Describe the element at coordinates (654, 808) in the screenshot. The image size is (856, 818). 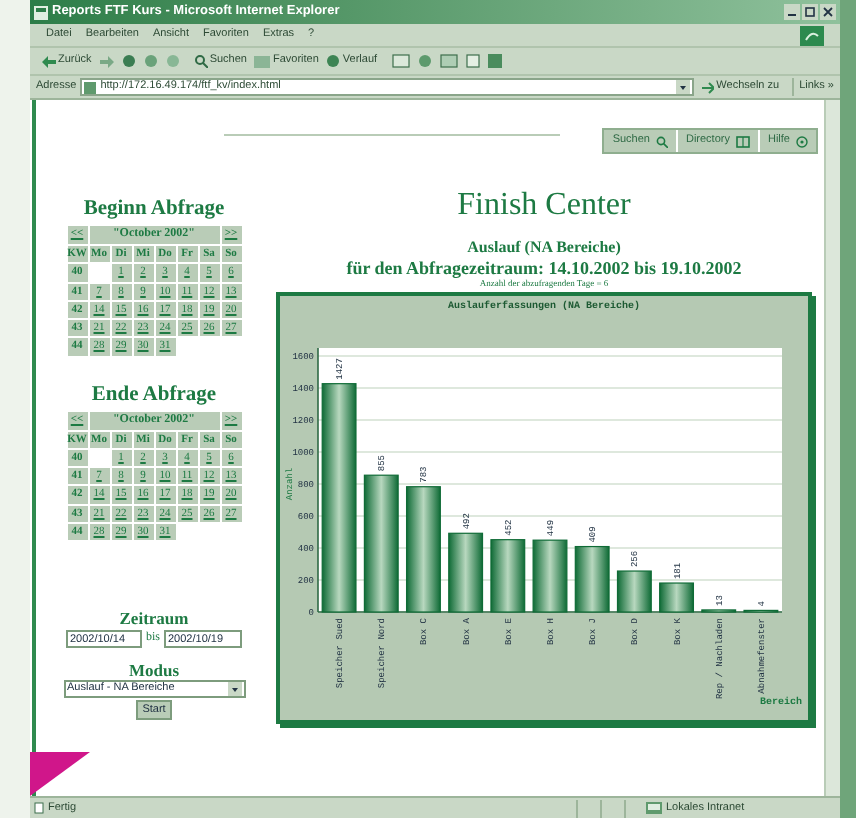
I see `network-icon` at that location.